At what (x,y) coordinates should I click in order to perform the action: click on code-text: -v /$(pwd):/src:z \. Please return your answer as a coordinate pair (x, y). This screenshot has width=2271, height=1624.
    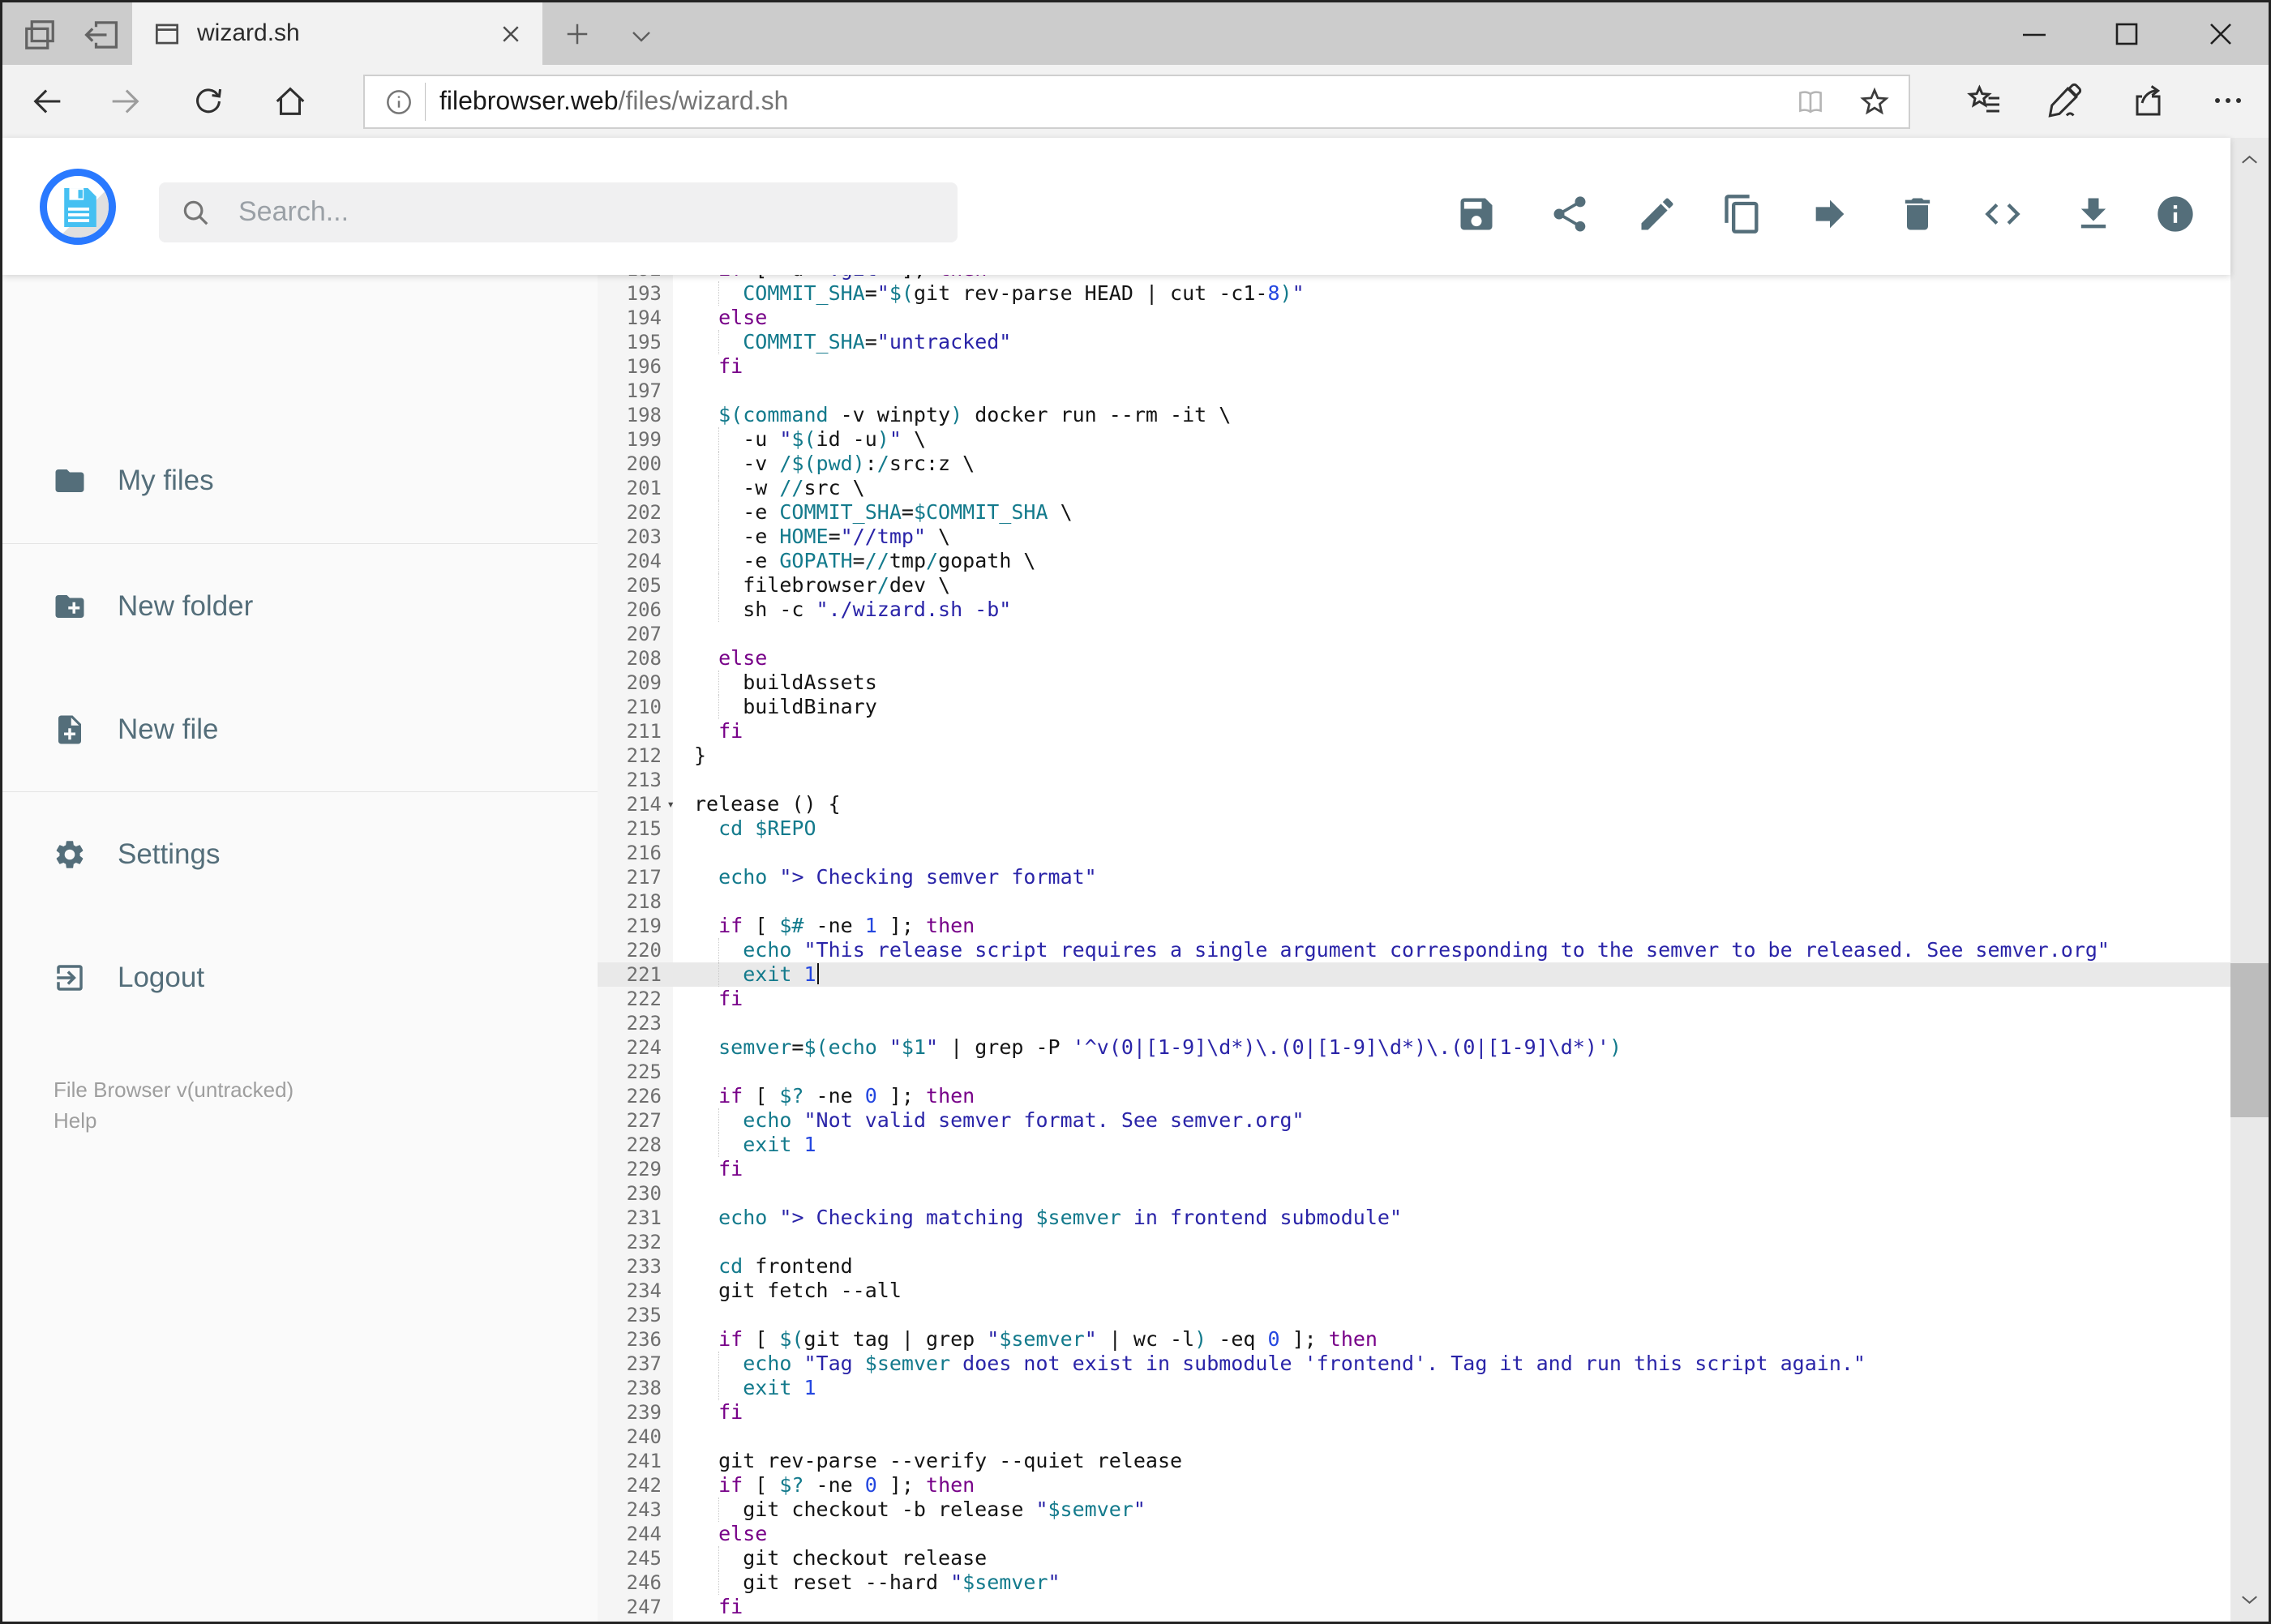
    Looking at the image, I should click on (1451, 464).